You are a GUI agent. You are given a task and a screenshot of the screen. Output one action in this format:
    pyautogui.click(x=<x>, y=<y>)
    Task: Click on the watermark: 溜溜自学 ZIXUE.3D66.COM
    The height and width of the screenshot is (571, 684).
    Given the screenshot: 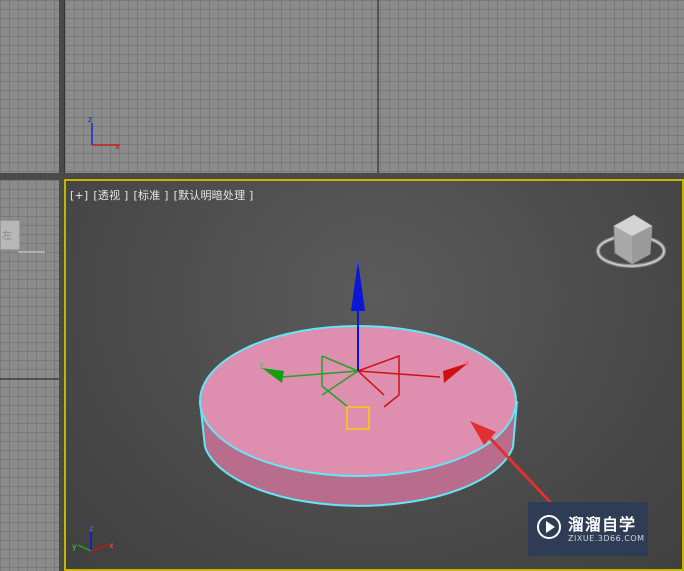 What is the action you would take?
    pyautogui.click(x=588, y=529)
    